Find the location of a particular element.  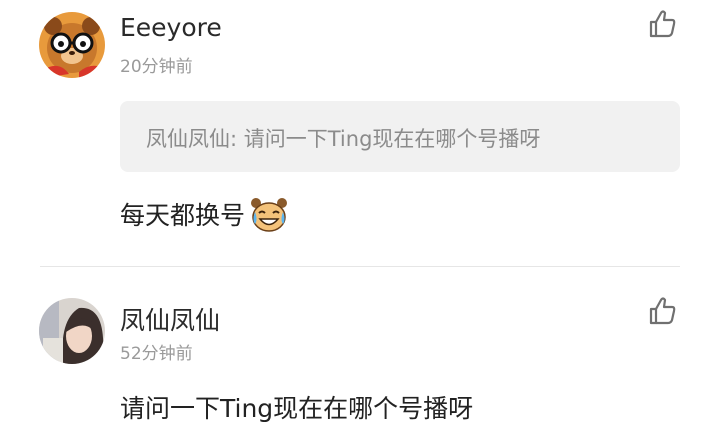

username: 凤仙凤仙 is located at coordinates (170, 319).